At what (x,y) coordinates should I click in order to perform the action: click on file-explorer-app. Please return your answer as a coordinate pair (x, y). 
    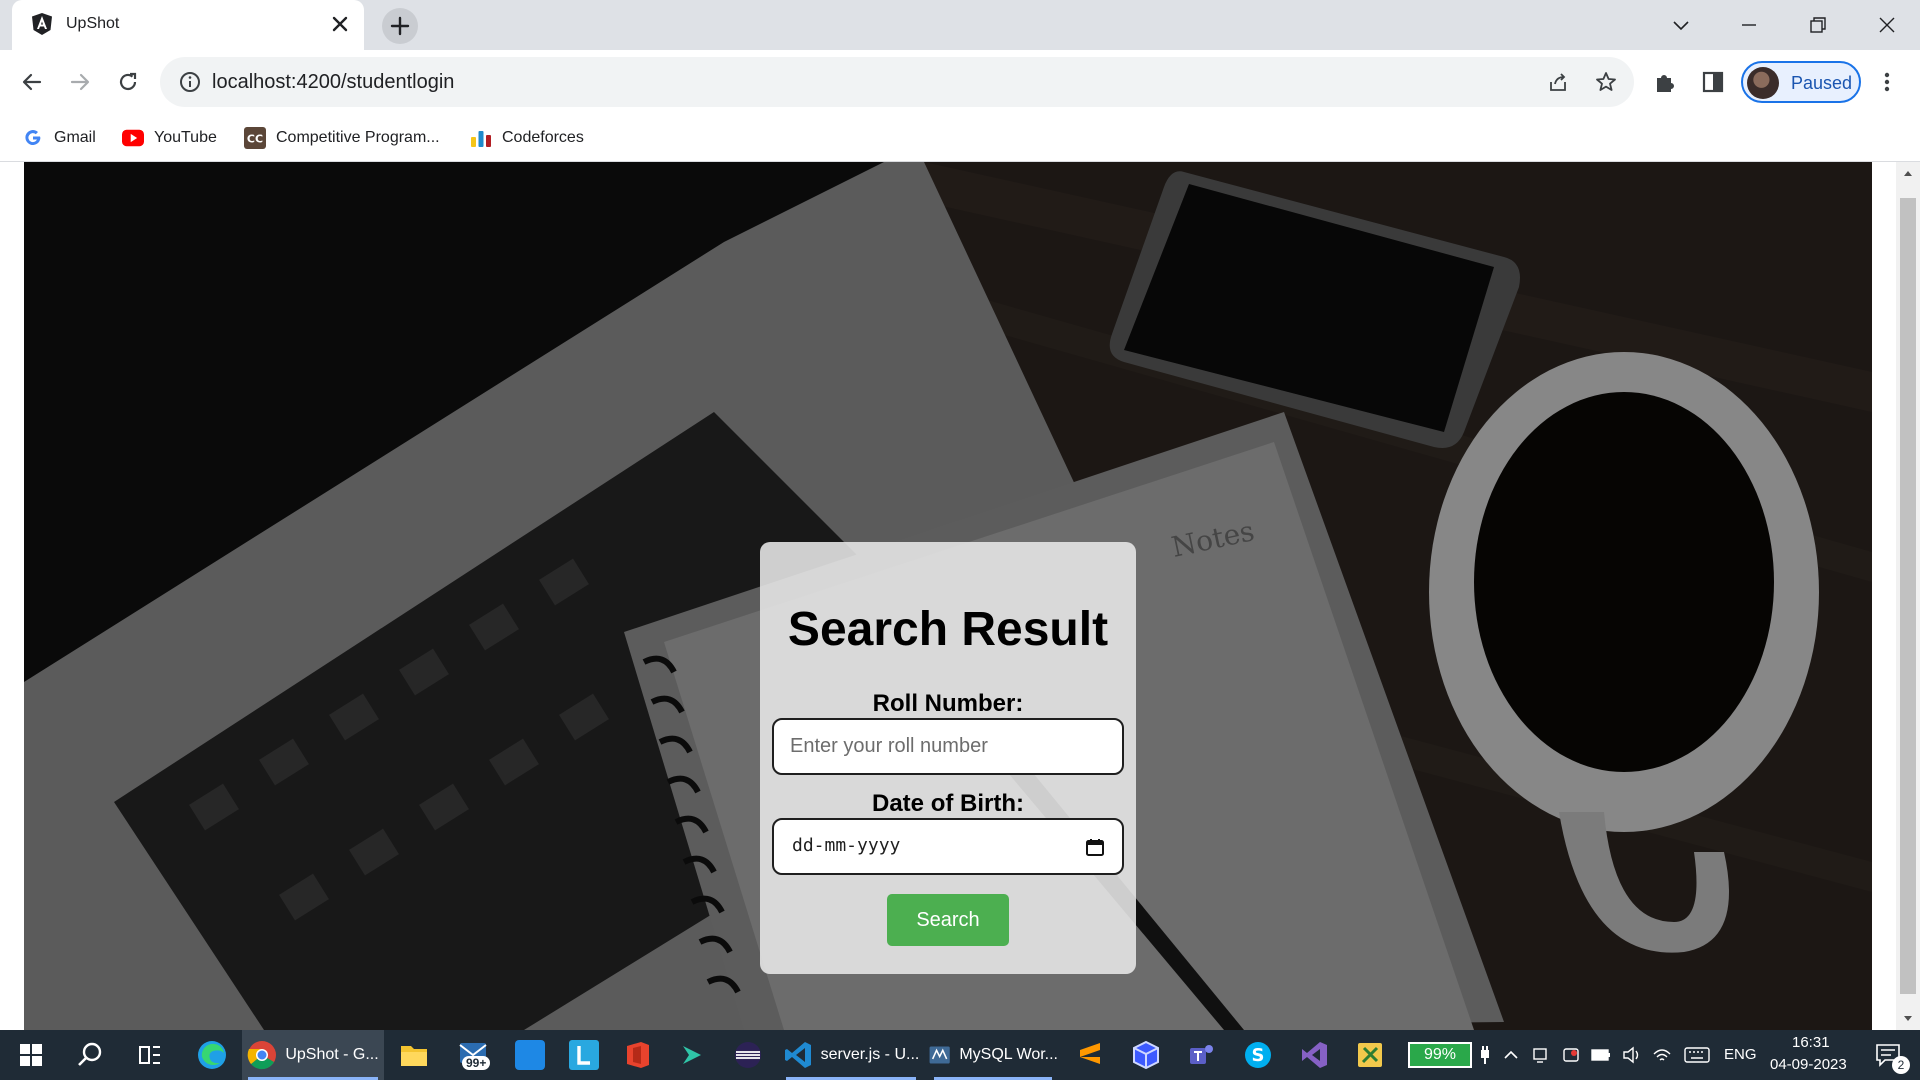
    Looking at the image, I should click on (414, 1055).